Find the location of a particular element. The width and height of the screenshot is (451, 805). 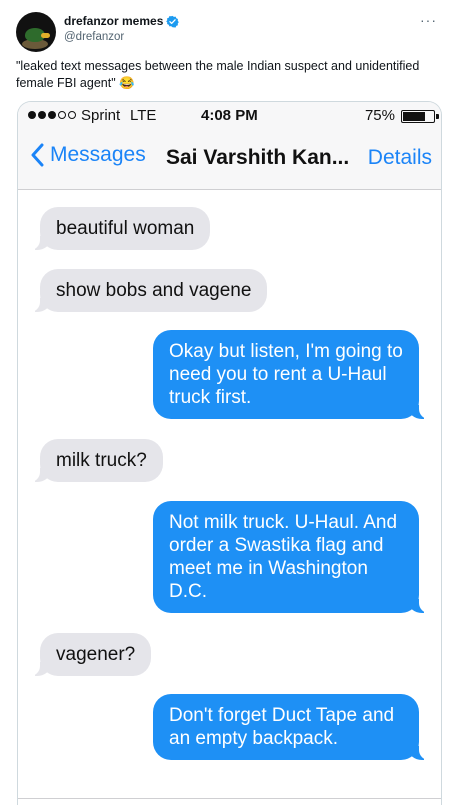

tweet-header: drefanzor memes @drefanzor ··· is located at coordinates (227, 34).